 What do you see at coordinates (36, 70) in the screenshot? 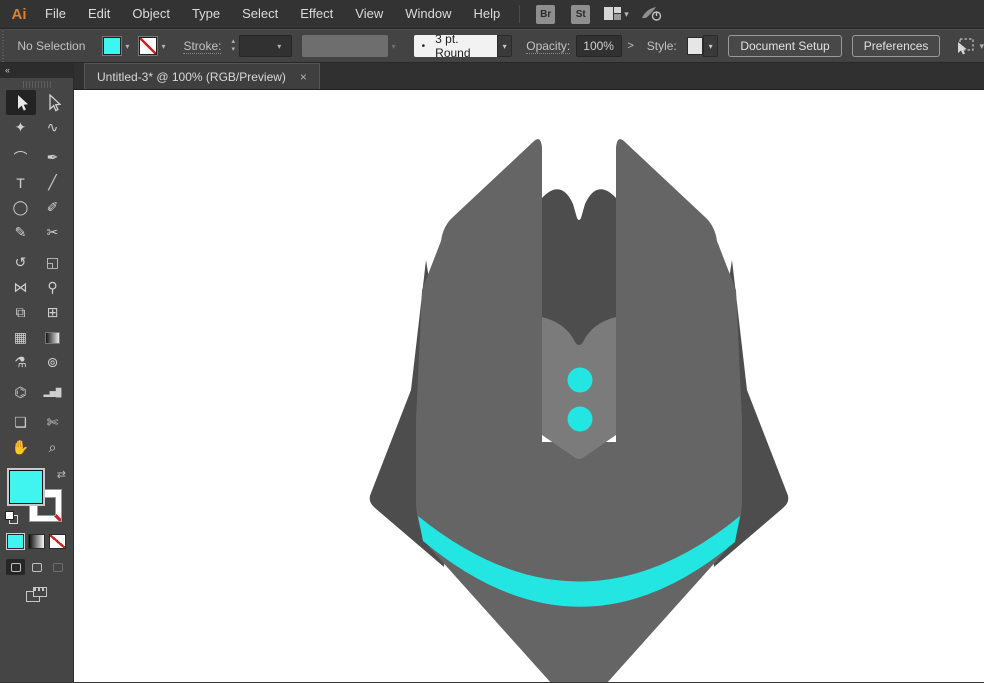
I see `tools-panel-collapse: «` at bounding box center [36, 70].